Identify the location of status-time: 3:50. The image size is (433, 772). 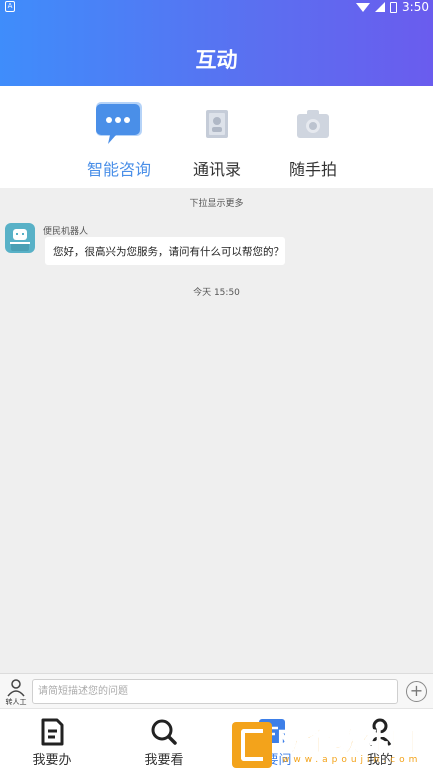
(415, 7).